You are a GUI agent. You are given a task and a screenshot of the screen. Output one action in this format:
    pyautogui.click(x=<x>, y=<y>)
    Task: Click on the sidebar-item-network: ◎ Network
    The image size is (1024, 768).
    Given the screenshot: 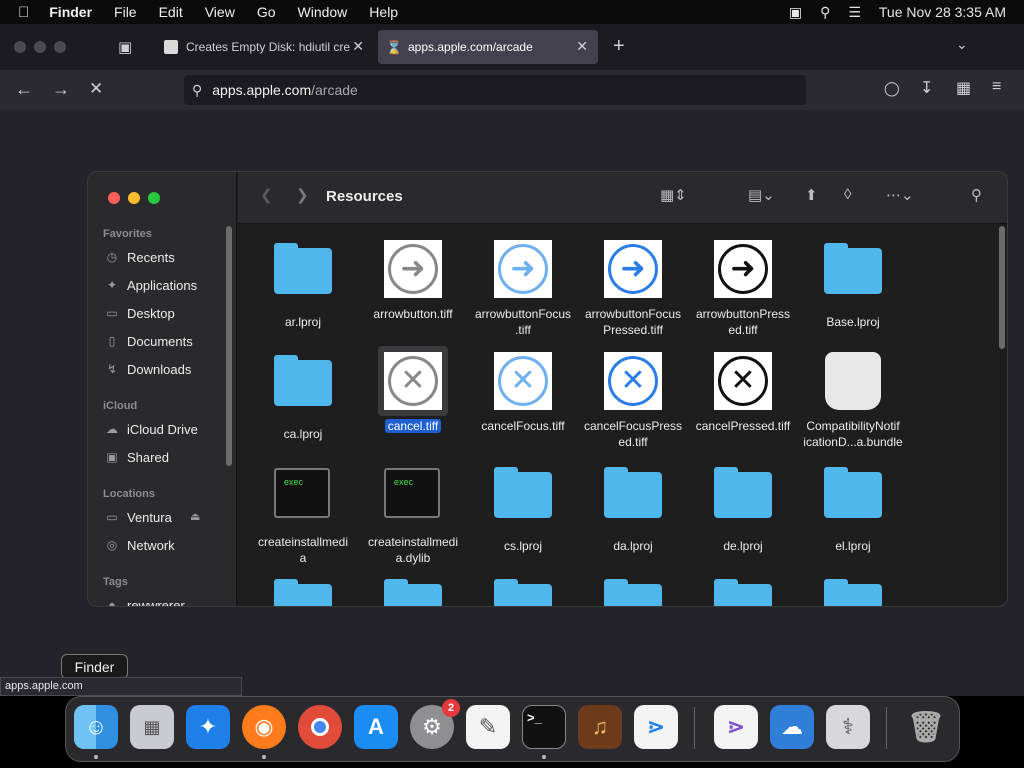 What is the action you would take?
    pyautogui.click(x=140, y=545)
    